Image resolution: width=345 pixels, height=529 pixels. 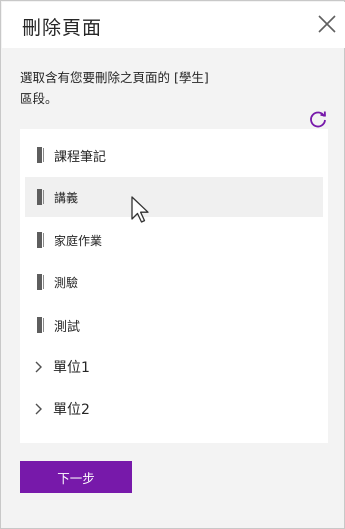 I want to click on section-item-tests: 測試, so click(x=174, y=325).